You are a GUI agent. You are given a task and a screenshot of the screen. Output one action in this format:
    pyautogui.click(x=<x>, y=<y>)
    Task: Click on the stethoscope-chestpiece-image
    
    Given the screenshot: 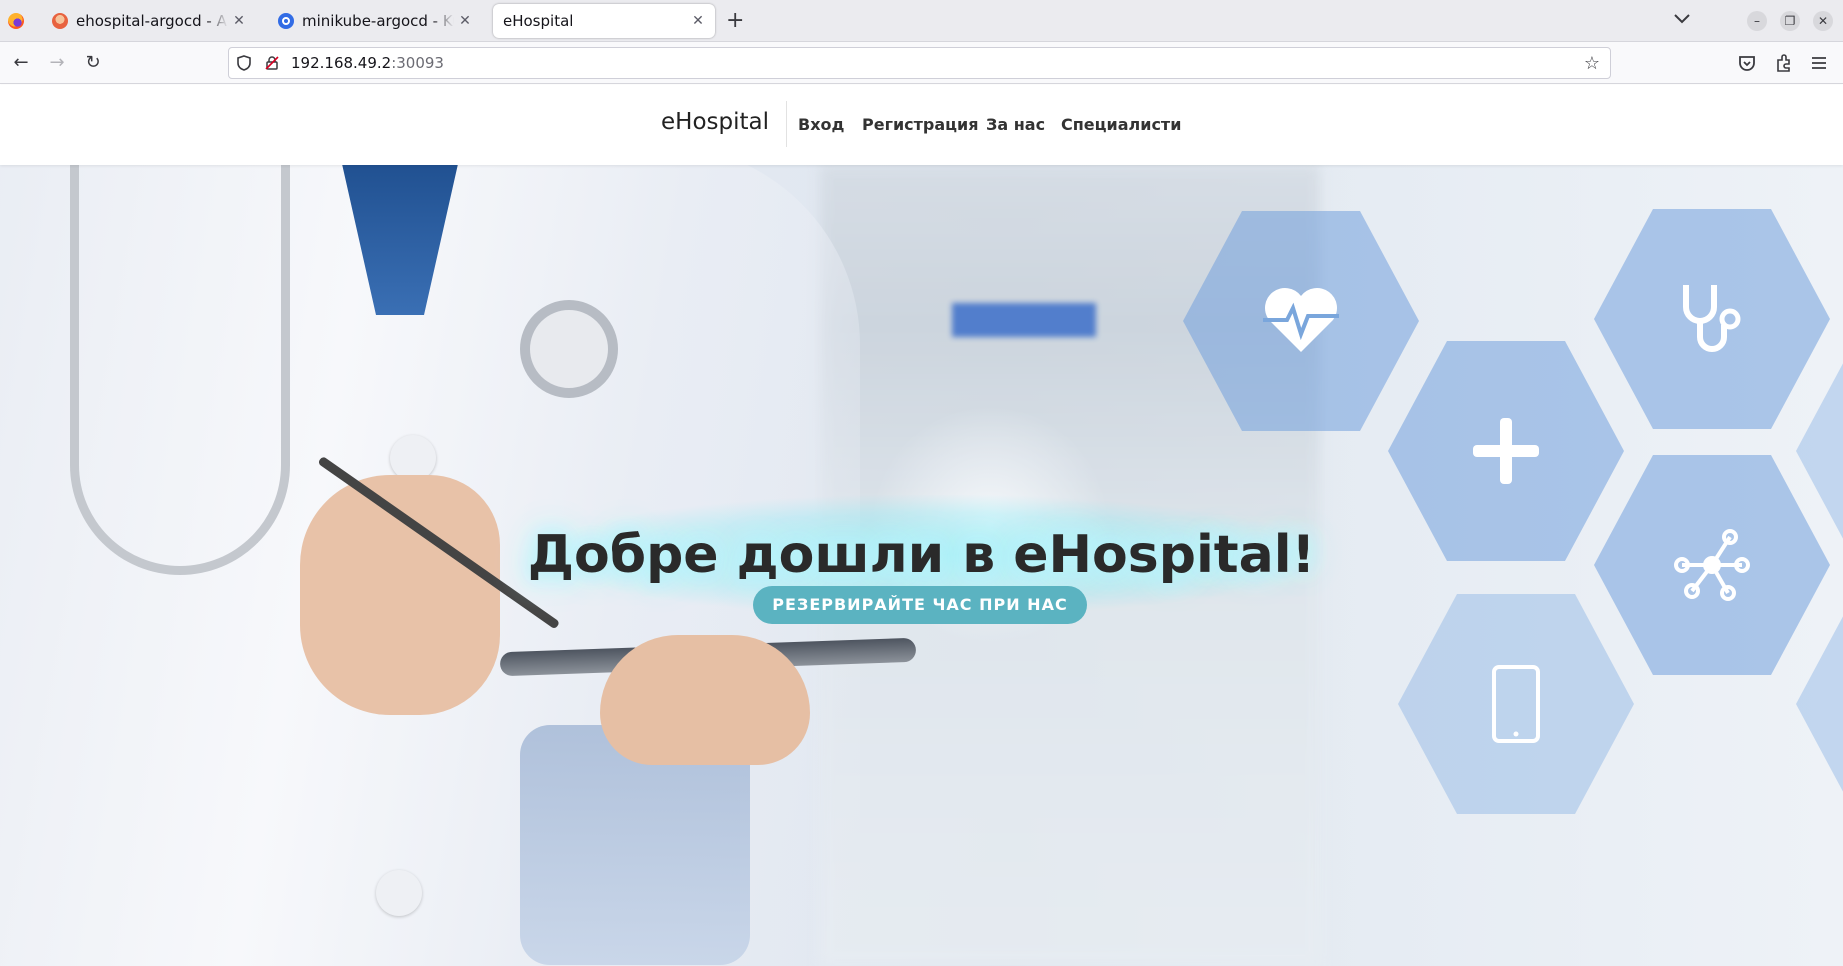 What is the action you would take?
    pyautogui.click(x=569, y=349)
    